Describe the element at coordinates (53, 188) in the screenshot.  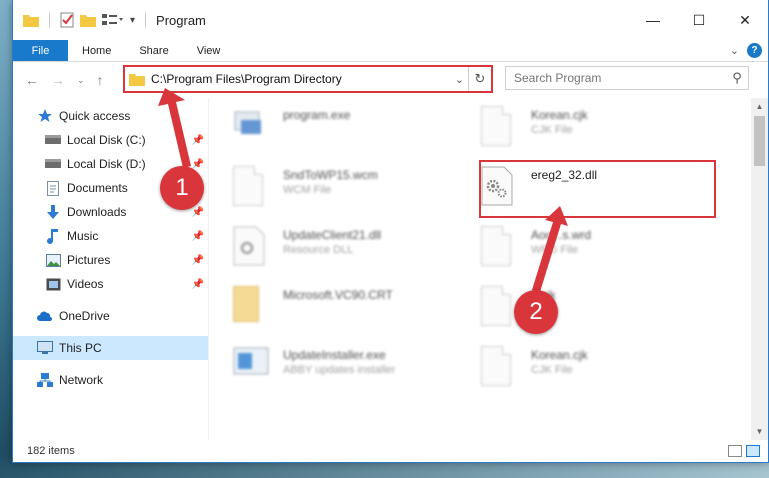
I see `documents-icon` at that location.